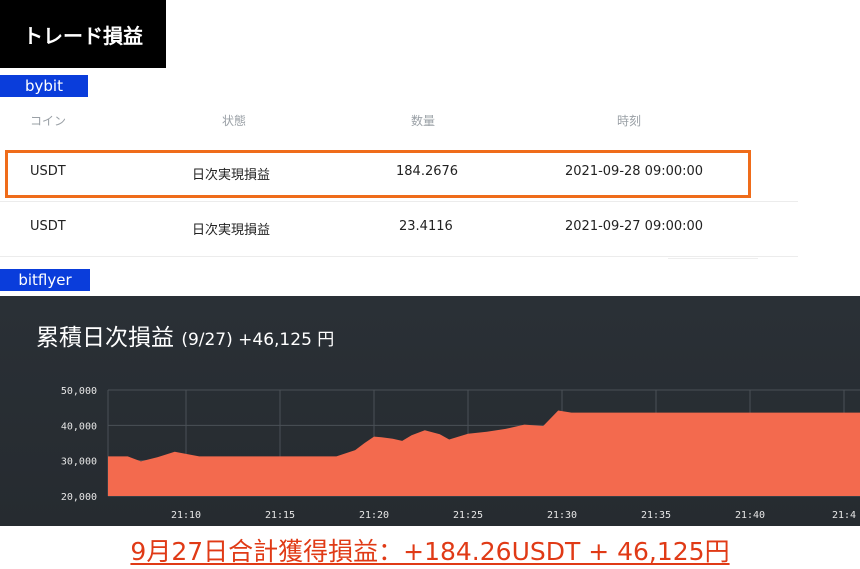 Image resolution: width=860 pixels, height=569 pixels. Describe the element at coordinates (844, 515) in the screenshot. I see `x-tick-label: 21:4` at that location.